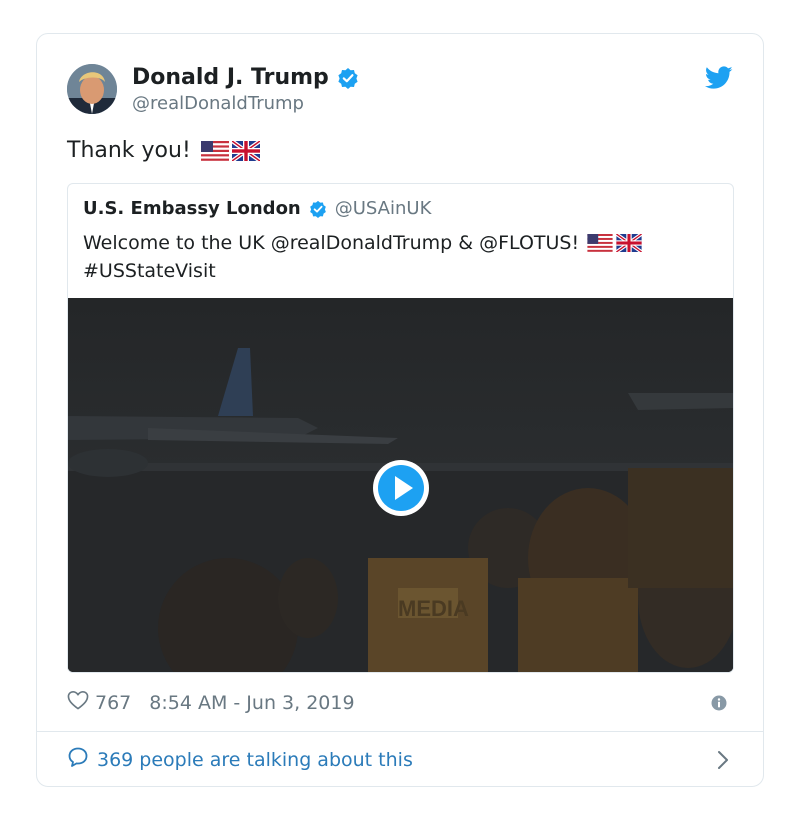  I want to click on author-name-text: Donald J. Trump, so click(230, 77).